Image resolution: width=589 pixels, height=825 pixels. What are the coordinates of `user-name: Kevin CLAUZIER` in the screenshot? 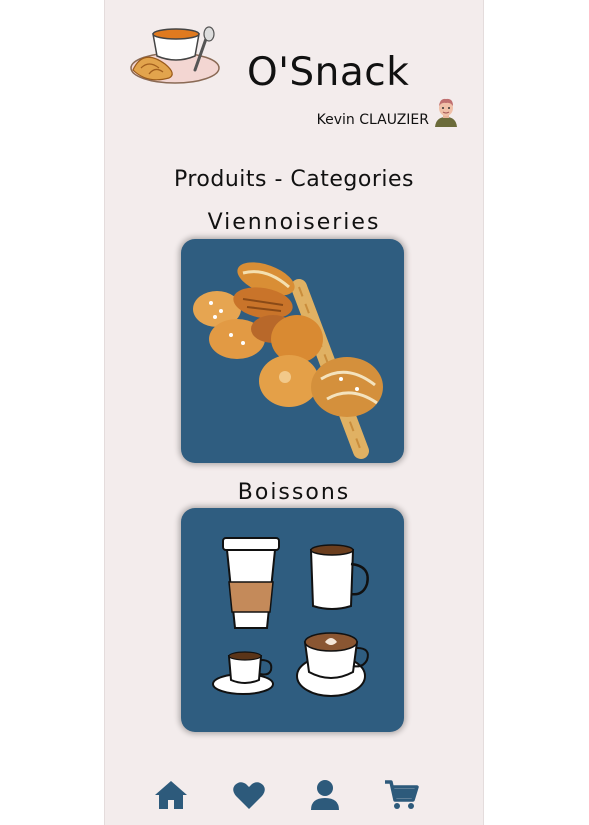 It's located at (373, 120).